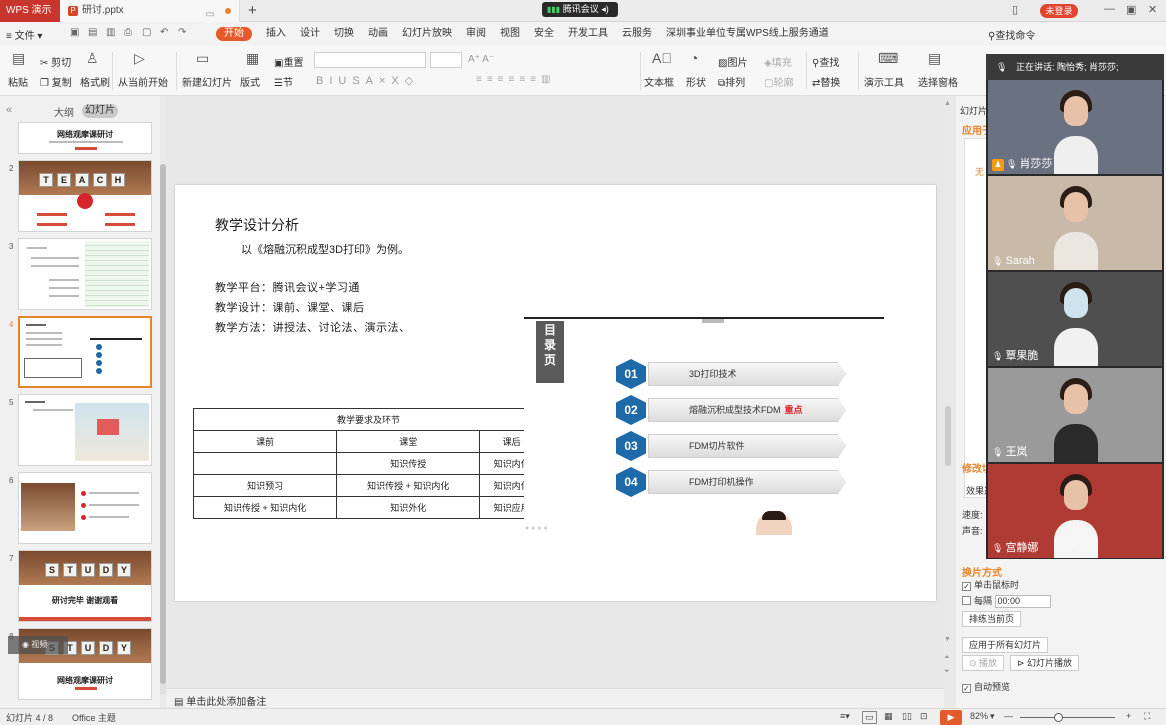 The height and width of the screenshot is (725, 1166). What do you see at coordinates (947, 639) in the screenshot?
I see `scroll-down-icon: ▼` at bounding box center [947, 639].